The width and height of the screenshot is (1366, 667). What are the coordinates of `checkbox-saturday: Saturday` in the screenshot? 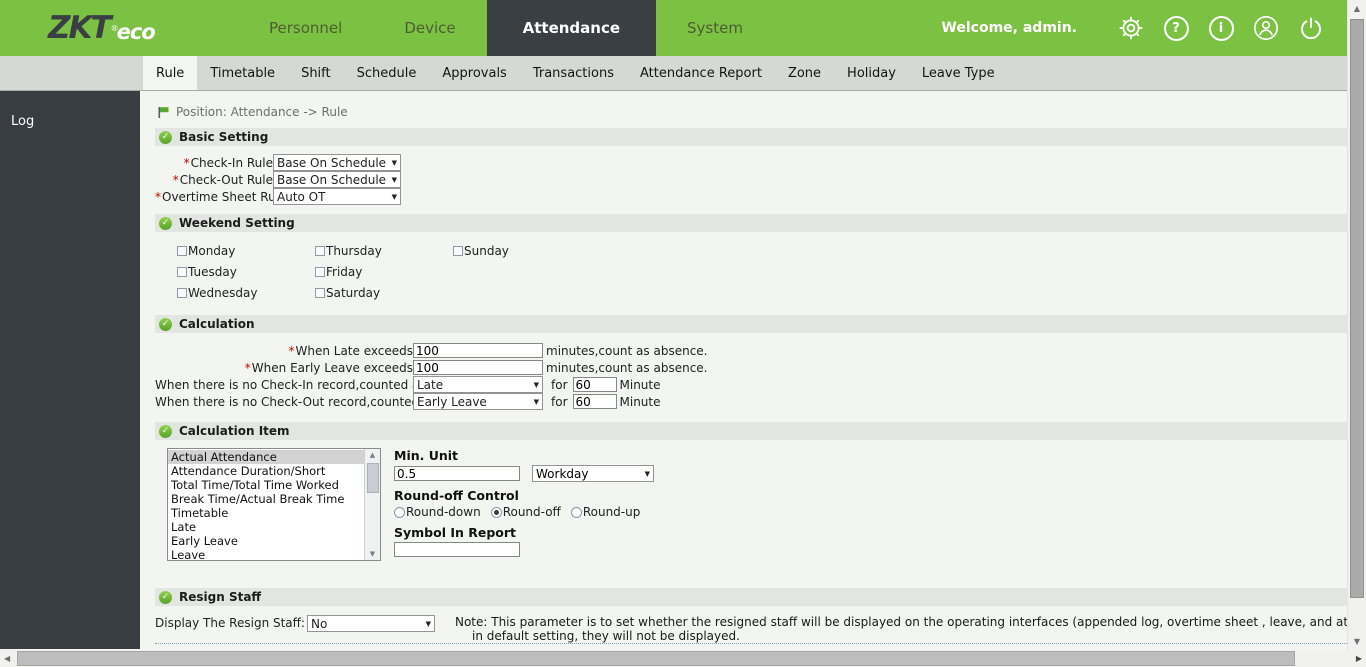 It's located at (384, 292).